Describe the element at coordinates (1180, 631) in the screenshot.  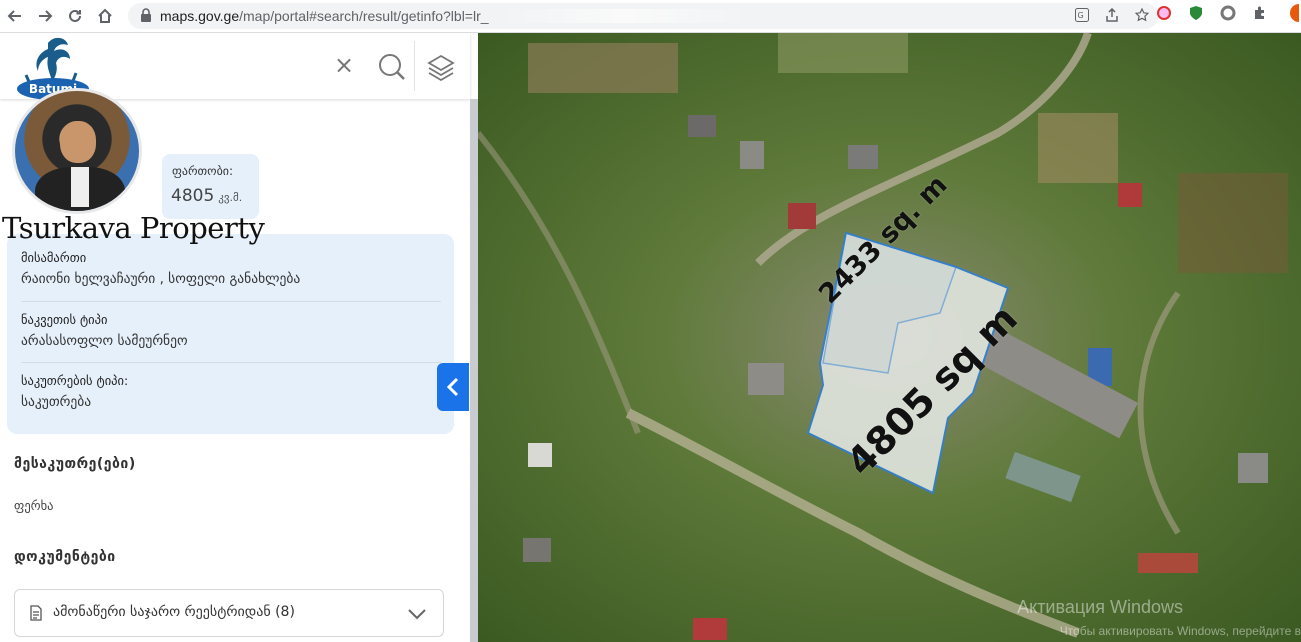
I see `windows-activation-subtext: Чтобы активировать Windows, перейдите в` at that location.